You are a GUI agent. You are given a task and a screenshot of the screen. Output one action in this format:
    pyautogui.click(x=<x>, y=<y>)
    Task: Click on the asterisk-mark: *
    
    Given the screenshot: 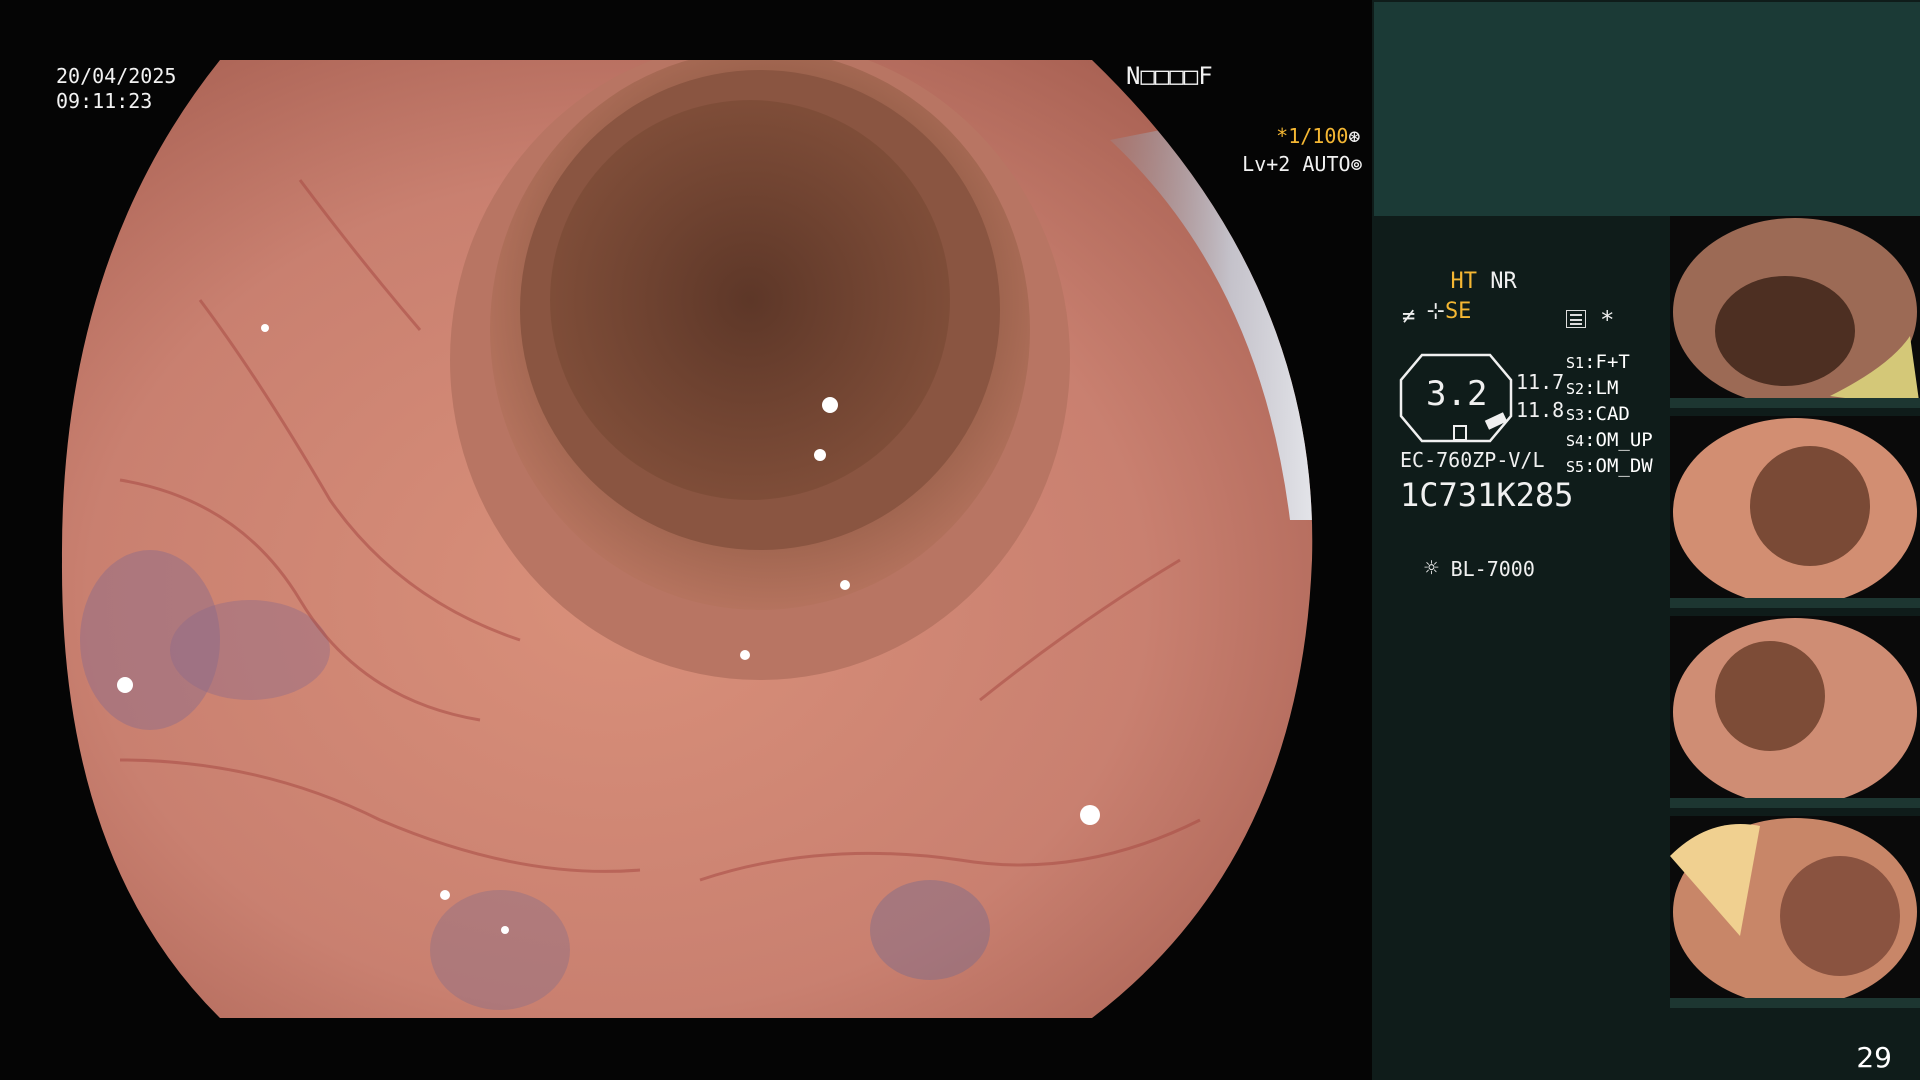 What is the action you would take?
    pyautogui.click(x=1607, y=320)
    